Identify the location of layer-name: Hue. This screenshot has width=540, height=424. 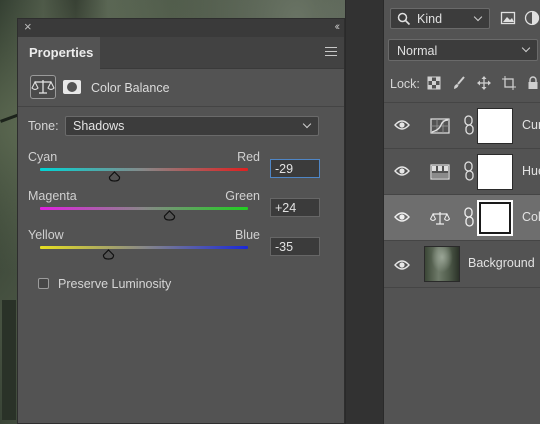
(531, 171).